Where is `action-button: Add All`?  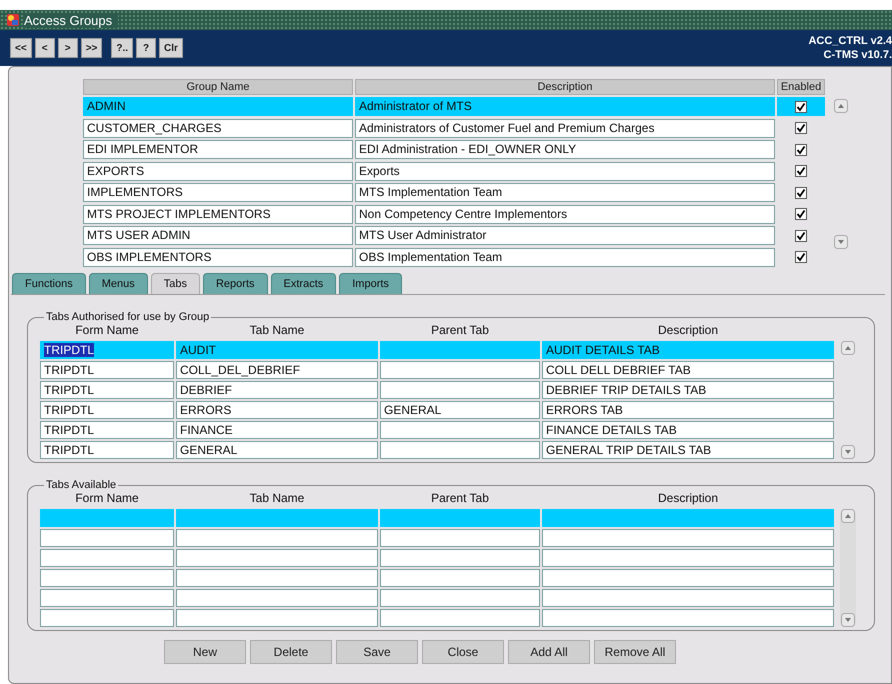
action-button: Add All is located at coordinates (549, 652).